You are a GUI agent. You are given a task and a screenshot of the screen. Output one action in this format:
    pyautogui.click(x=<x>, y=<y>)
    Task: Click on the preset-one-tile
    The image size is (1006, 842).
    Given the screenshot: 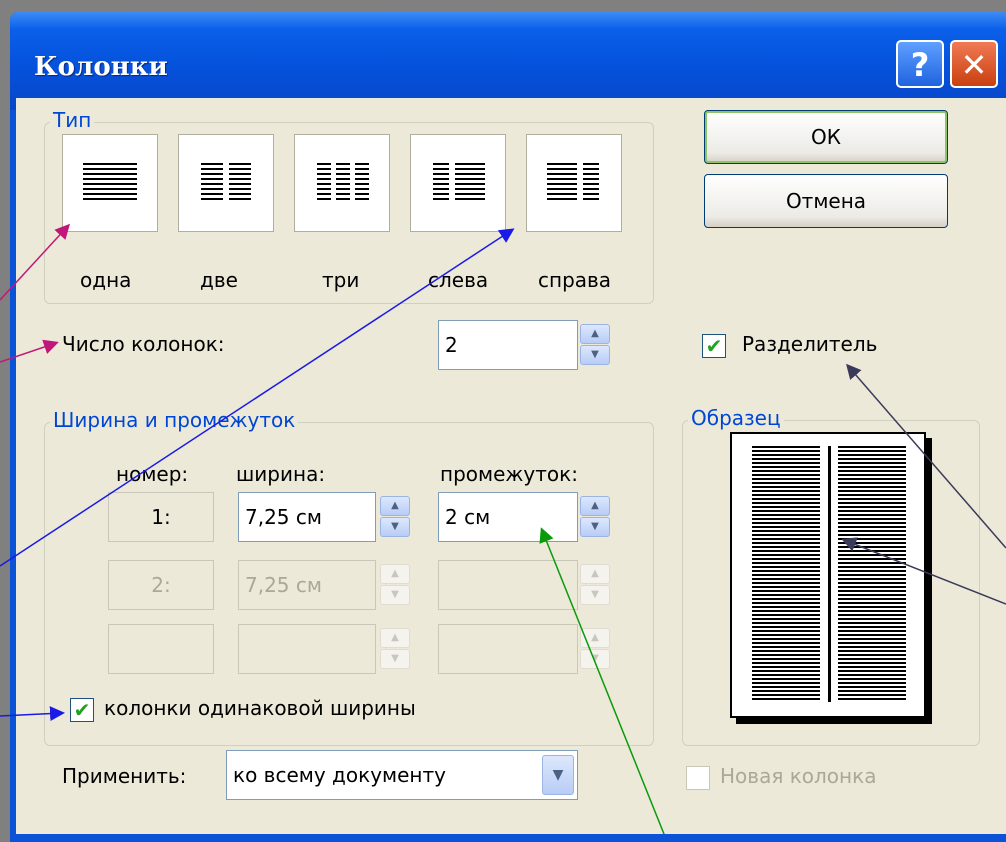 What is the action you would take?
    pyautogui.click(x=110, y=183)
    